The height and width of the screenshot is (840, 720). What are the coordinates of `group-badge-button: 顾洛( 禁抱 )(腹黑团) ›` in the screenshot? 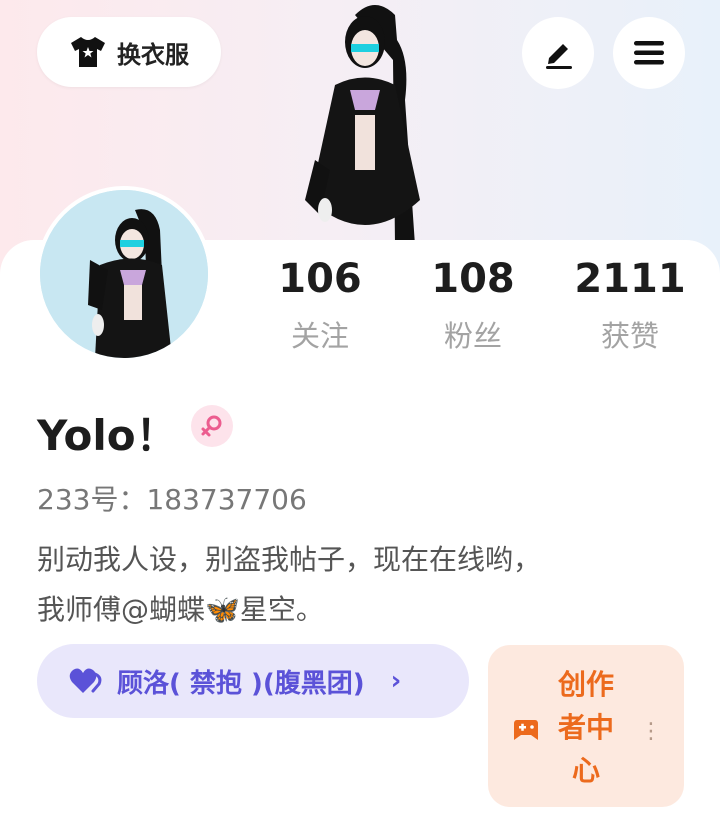 It's located at (253, 681).